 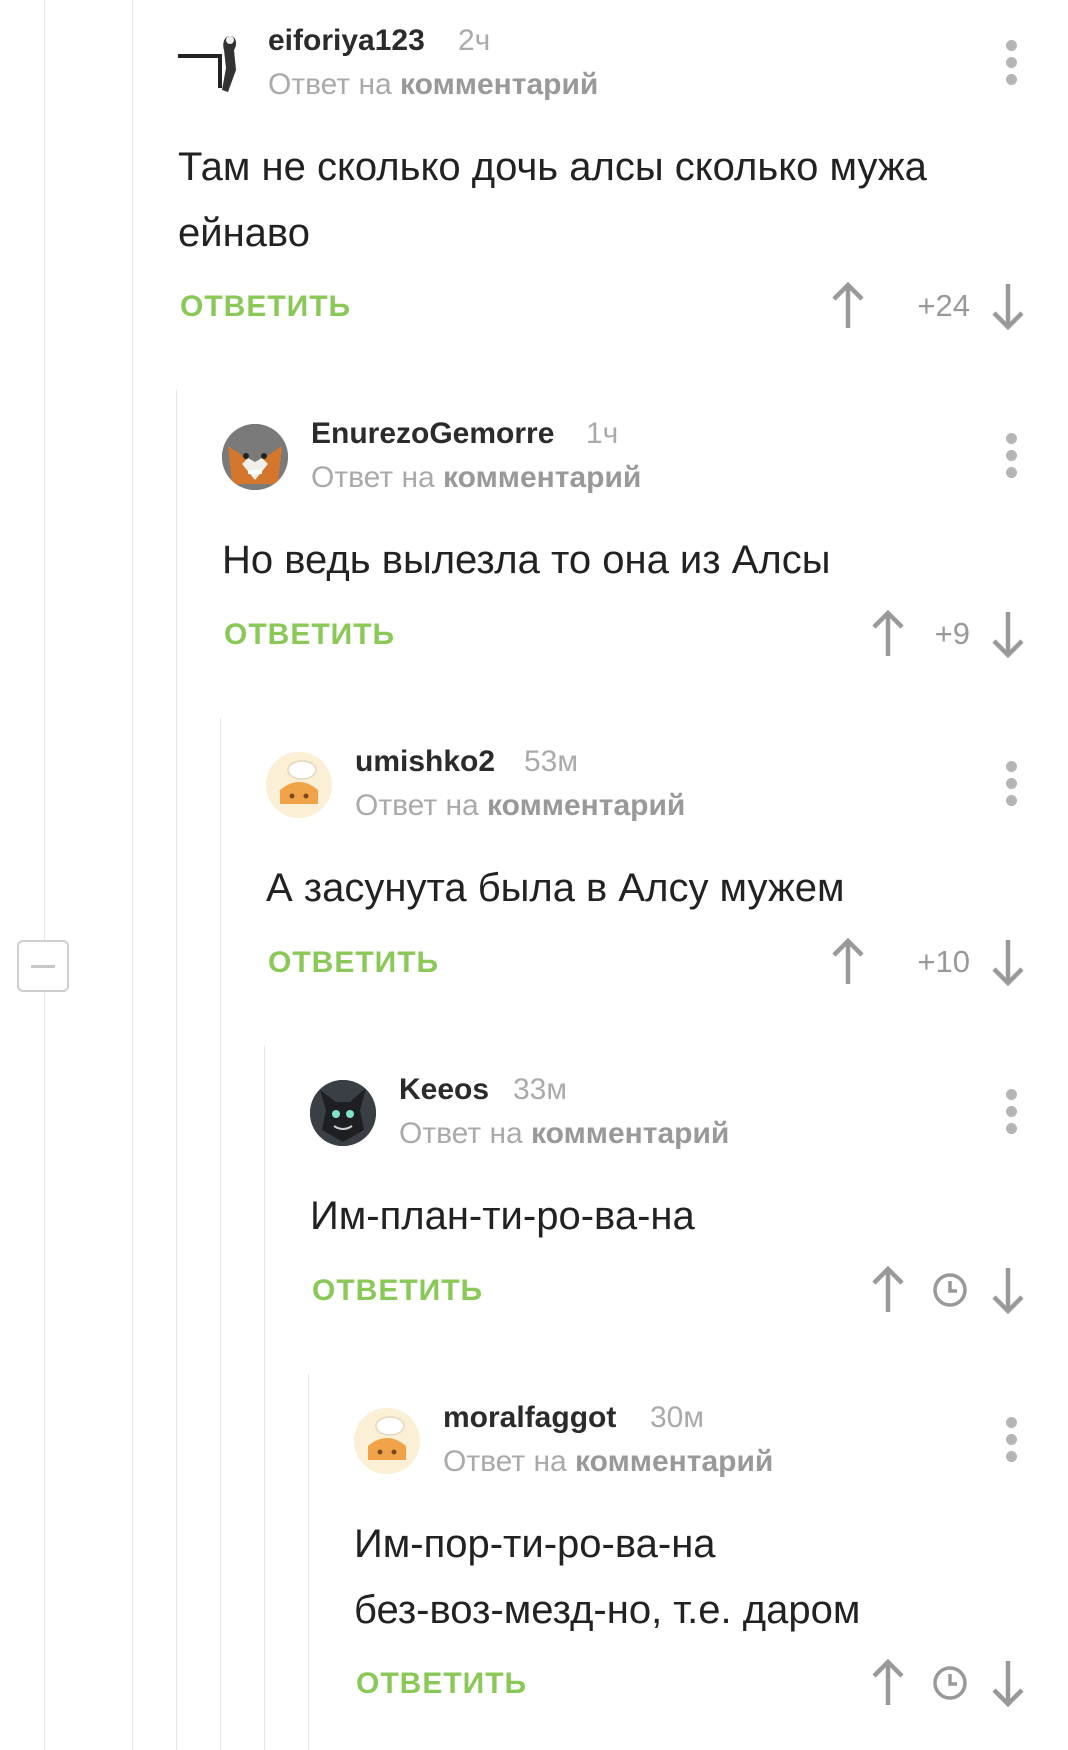 I want to click on vote-controls: +10, so click(x=928, y=962).